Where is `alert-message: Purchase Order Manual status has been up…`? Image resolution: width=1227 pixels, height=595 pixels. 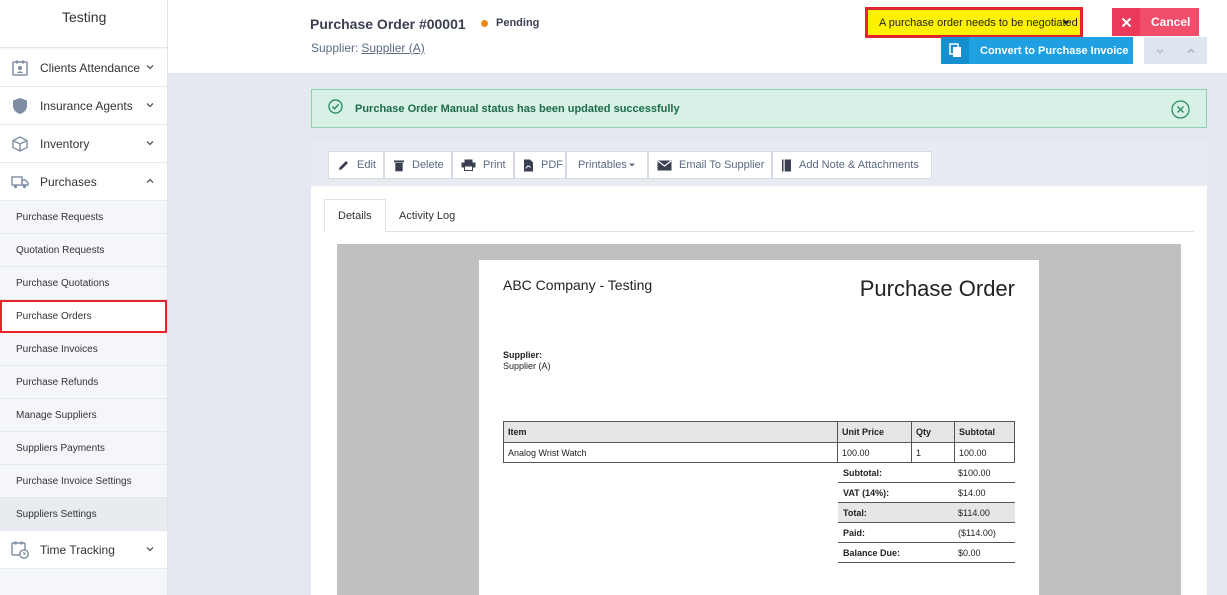
alert-message: Purchase Order Manual status has been up… is located at coordinates (517, 108).